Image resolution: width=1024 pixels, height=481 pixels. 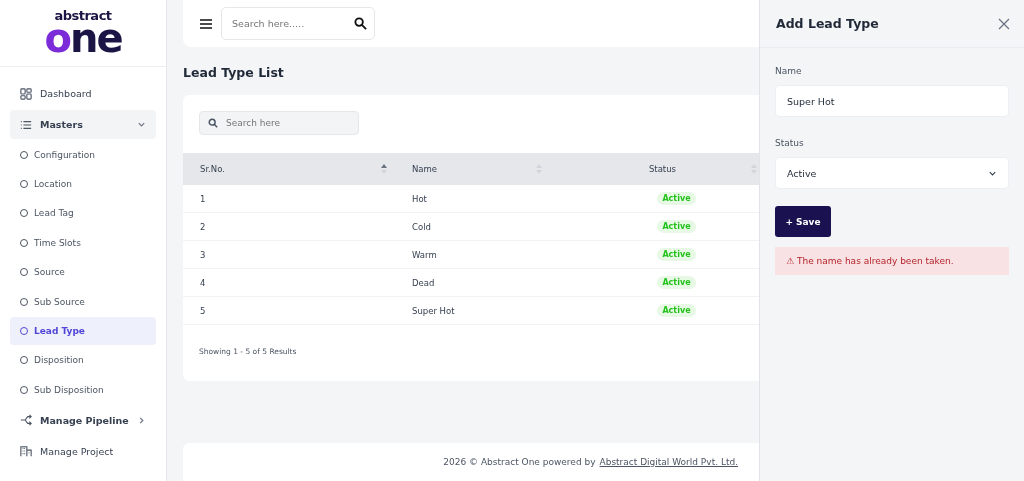 What do you see at coordinates (212, 169) in the screenshot?
I see `column-header: Sr.No.` at bounding box center [212, 169].